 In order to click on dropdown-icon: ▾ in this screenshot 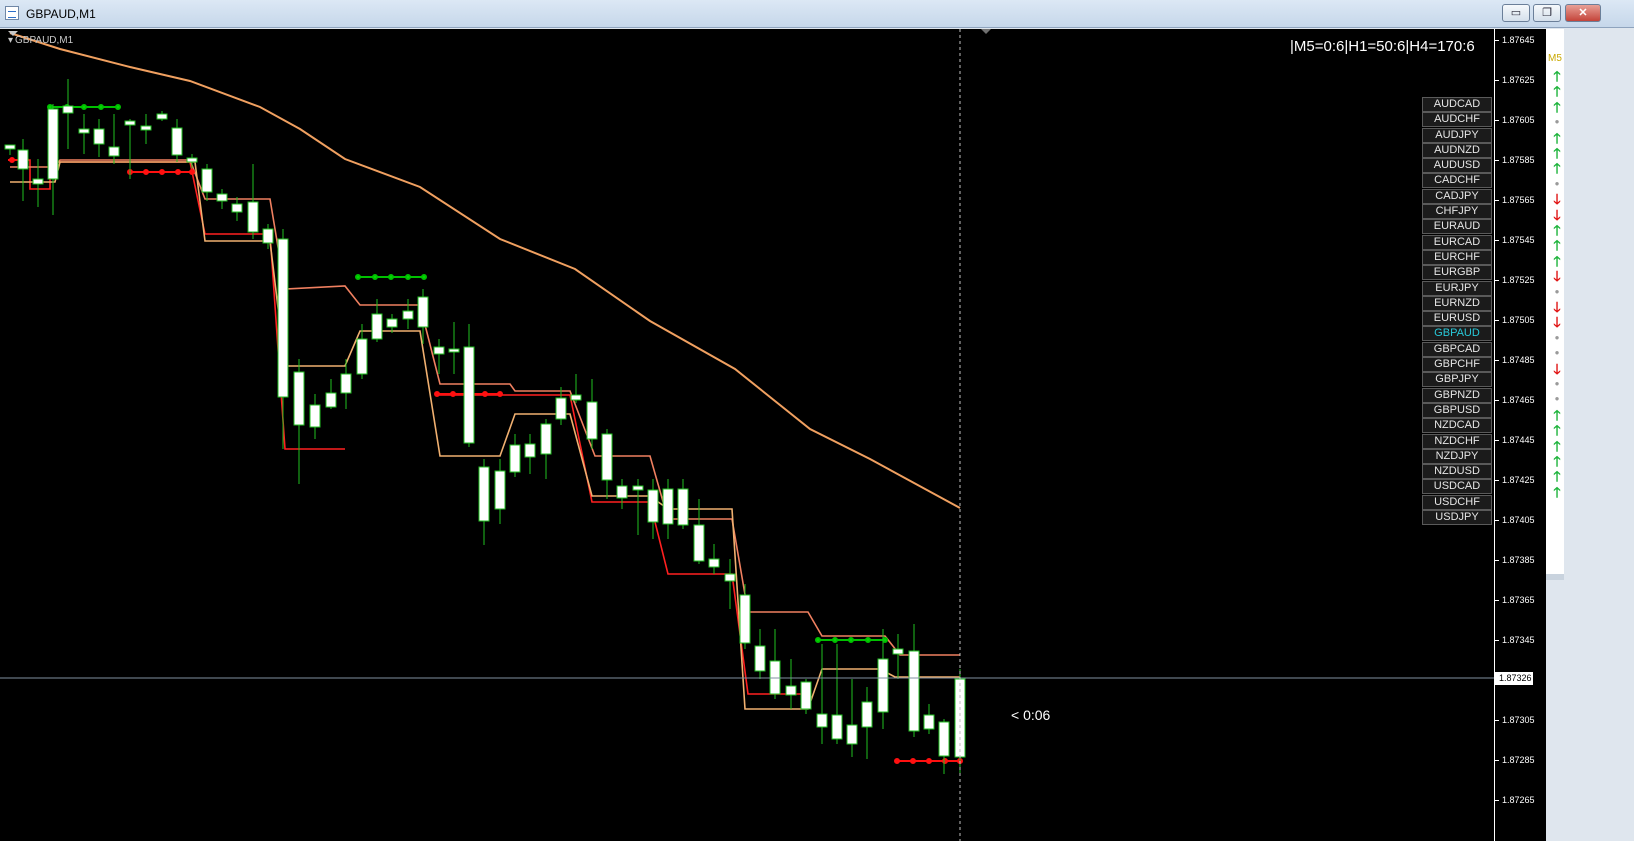, I will do `click(11, 40)`.